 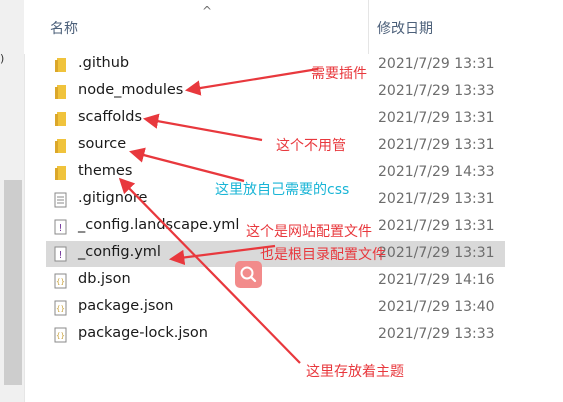 I want to click on file-name: source, so click(x=102, y=144).